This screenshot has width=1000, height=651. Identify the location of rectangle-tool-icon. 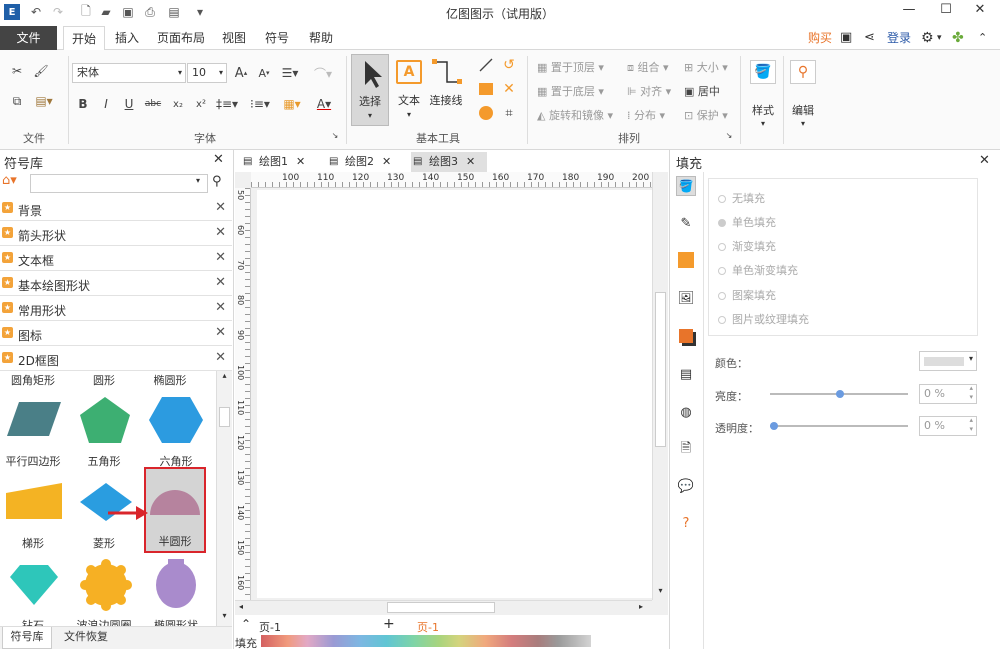
(486, 89).